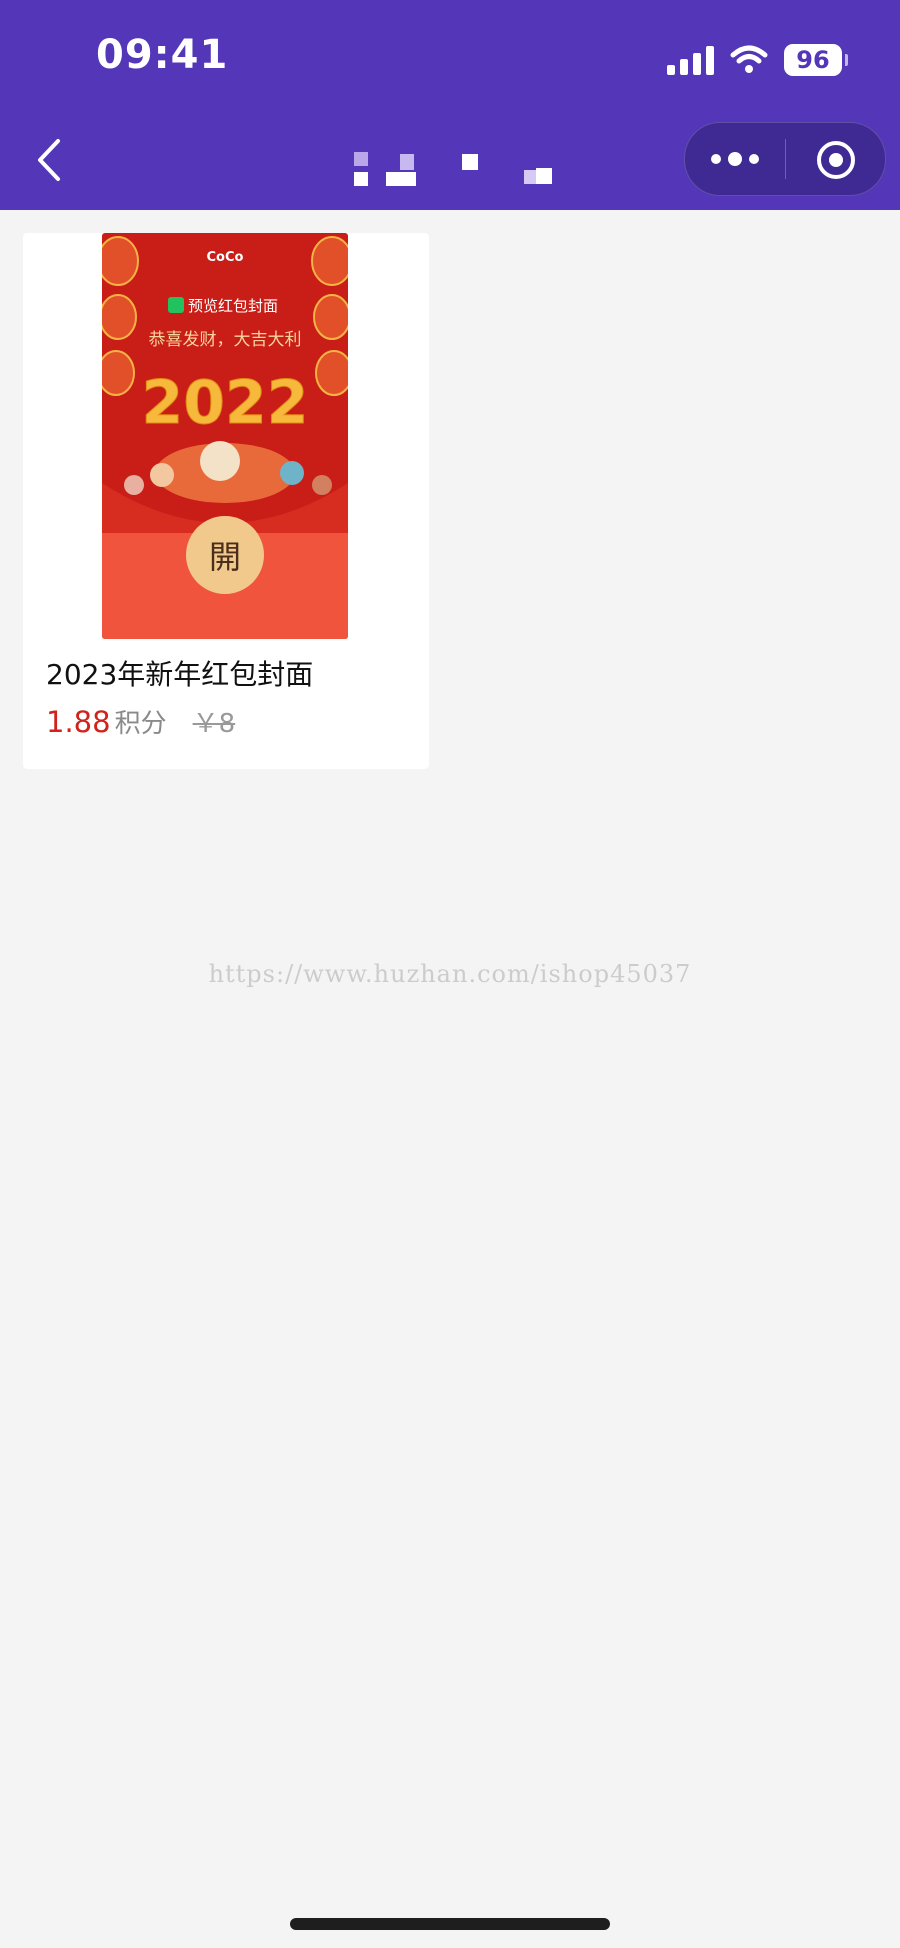 This screenshot has width=900, height=1948. I want to click on product-name: 2023年新年红包封面, so click(180, 674).